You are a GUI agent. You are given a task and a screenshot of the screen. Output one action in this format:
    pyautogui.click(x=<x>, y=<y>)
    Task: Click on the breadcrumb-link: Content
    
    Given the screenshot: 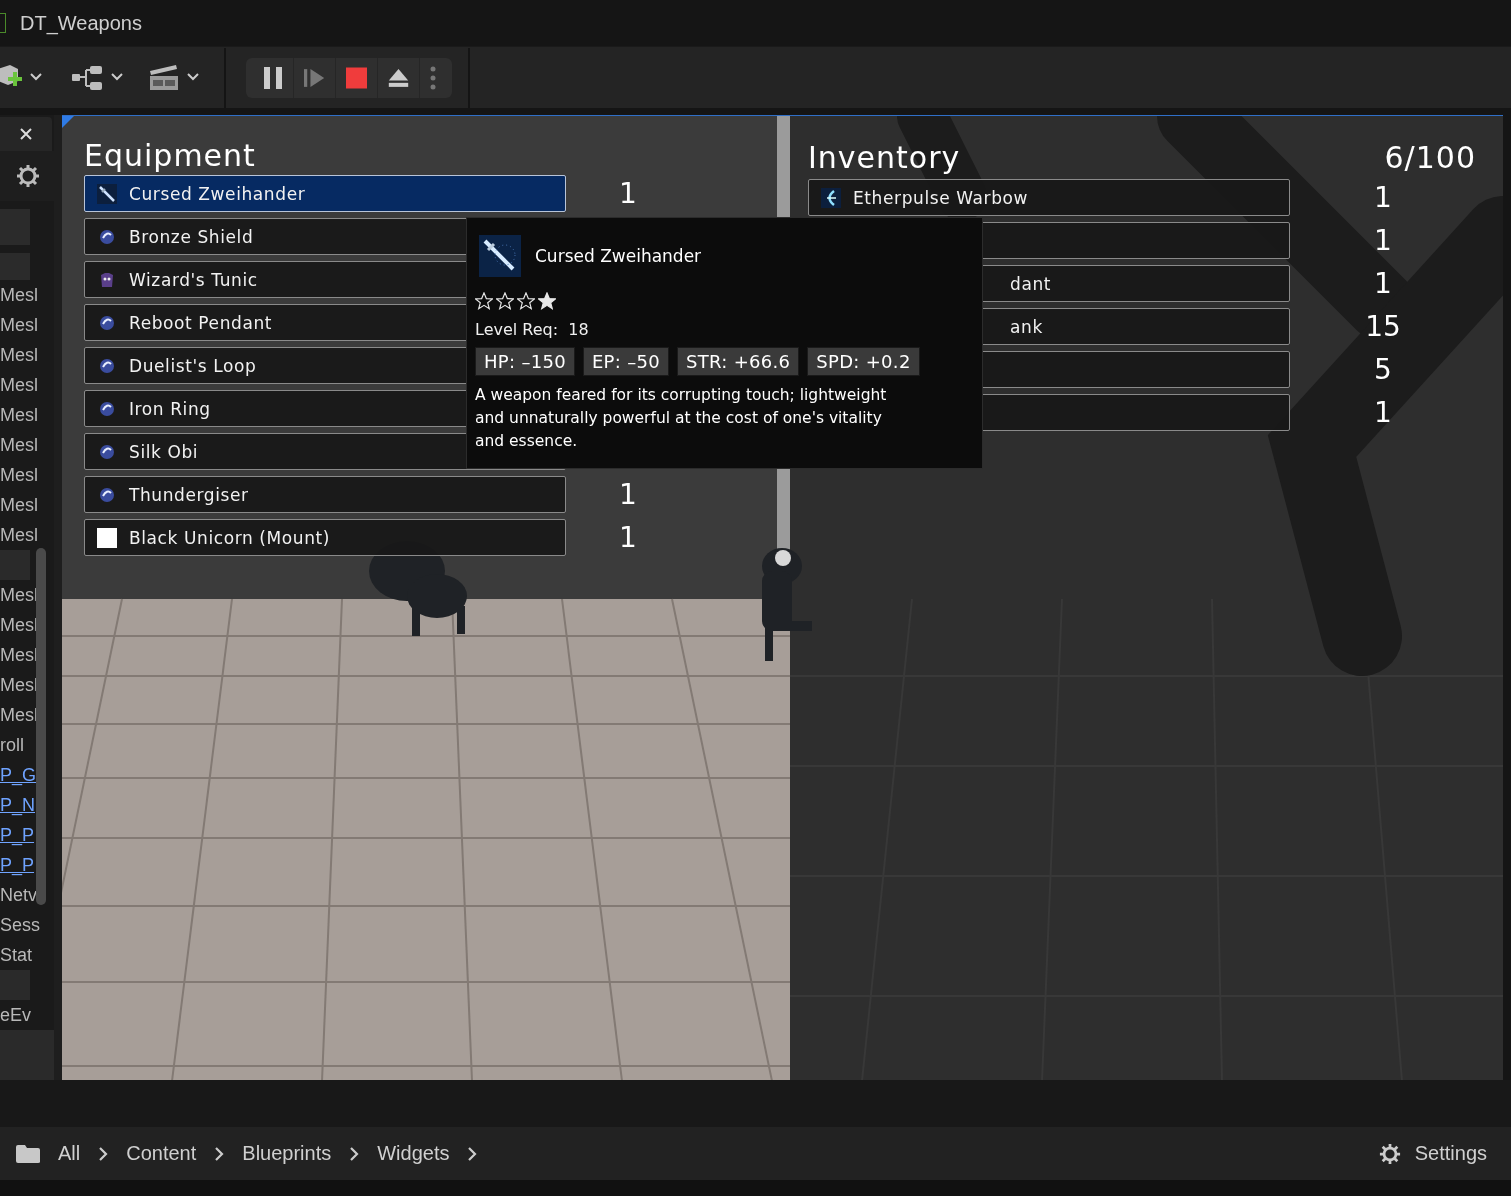 What is the action you would take?
    pyautogui.click(x=161, y=1153)
    